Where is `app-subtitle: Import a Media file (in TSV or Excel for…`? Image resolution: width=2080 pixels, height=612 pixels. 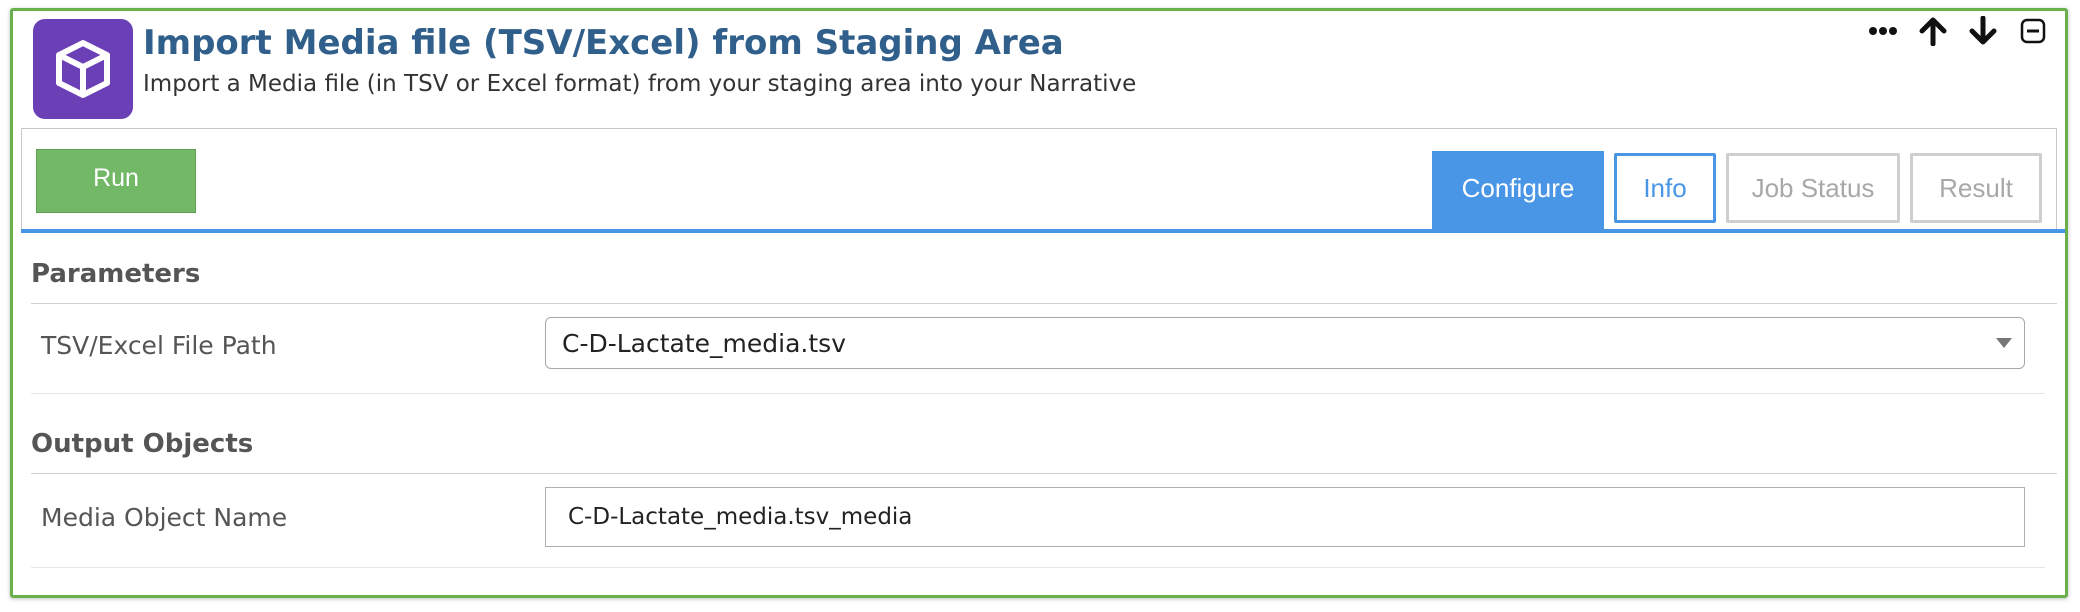 app-subtitle: Import a Media file (in TSV or Excel for… is located at coordinates (640, 84).